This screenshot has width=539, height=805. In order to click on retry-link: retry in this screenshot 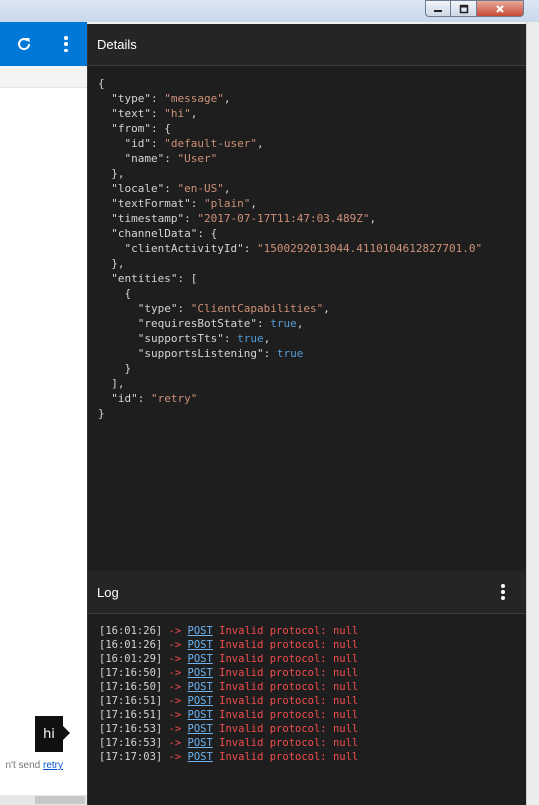, I will do `click(53, 765)`.